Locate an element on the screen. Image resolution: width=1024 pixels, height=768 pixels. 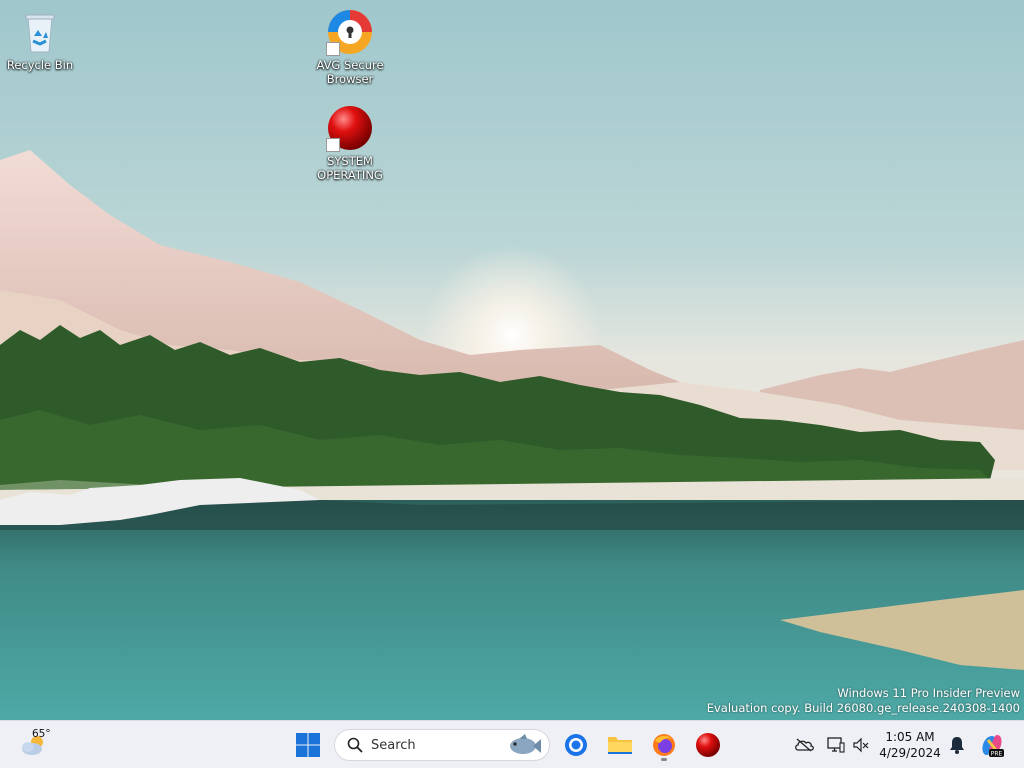
onedrive-offline-icon is located at coordinates (804, 745).